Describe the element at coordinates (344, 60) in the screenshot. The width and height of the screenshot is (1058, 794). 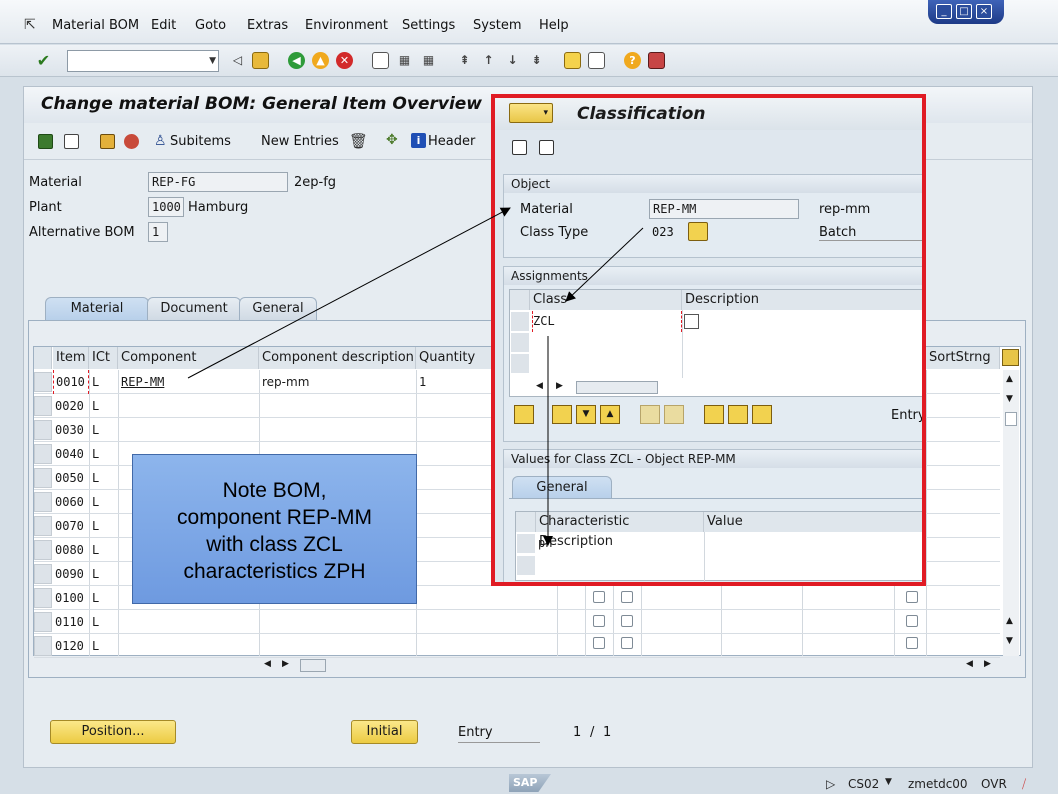
I see `cancel-icon: ✕` at that location.